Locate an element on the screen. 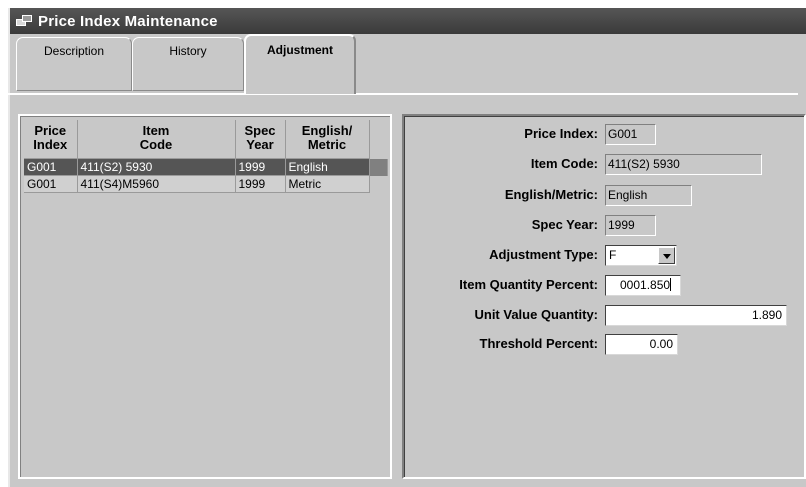 This screenshot has width=806, height=487. unit-value-quantity-label: Unit Value Quantity: is located at coordinates (536, 314).